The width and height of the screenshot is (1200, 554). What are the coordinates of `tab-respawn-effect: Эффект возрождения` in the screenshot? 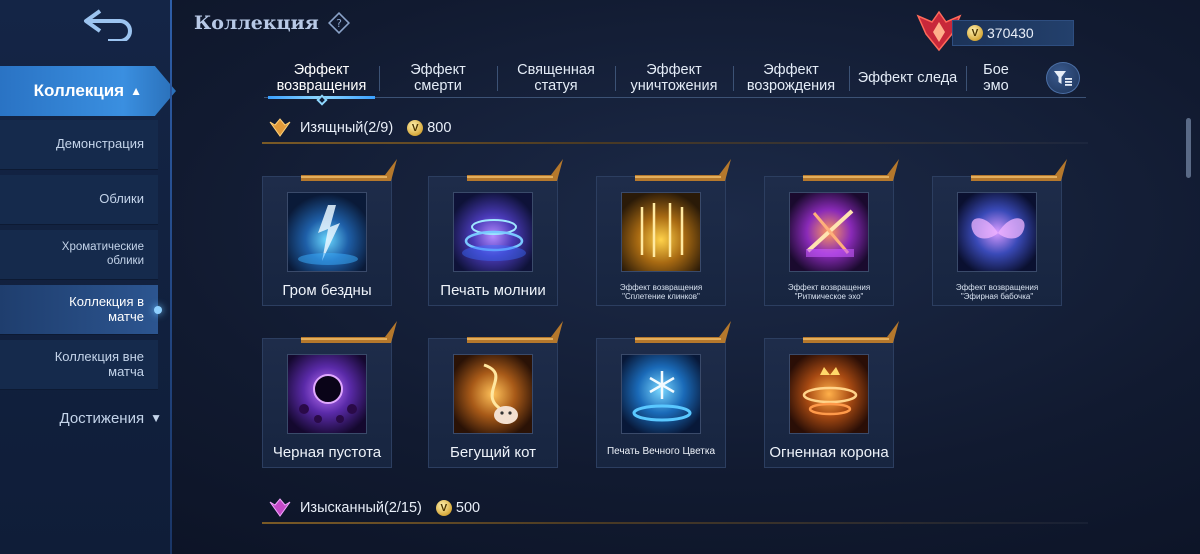 It's located at (791, 77).